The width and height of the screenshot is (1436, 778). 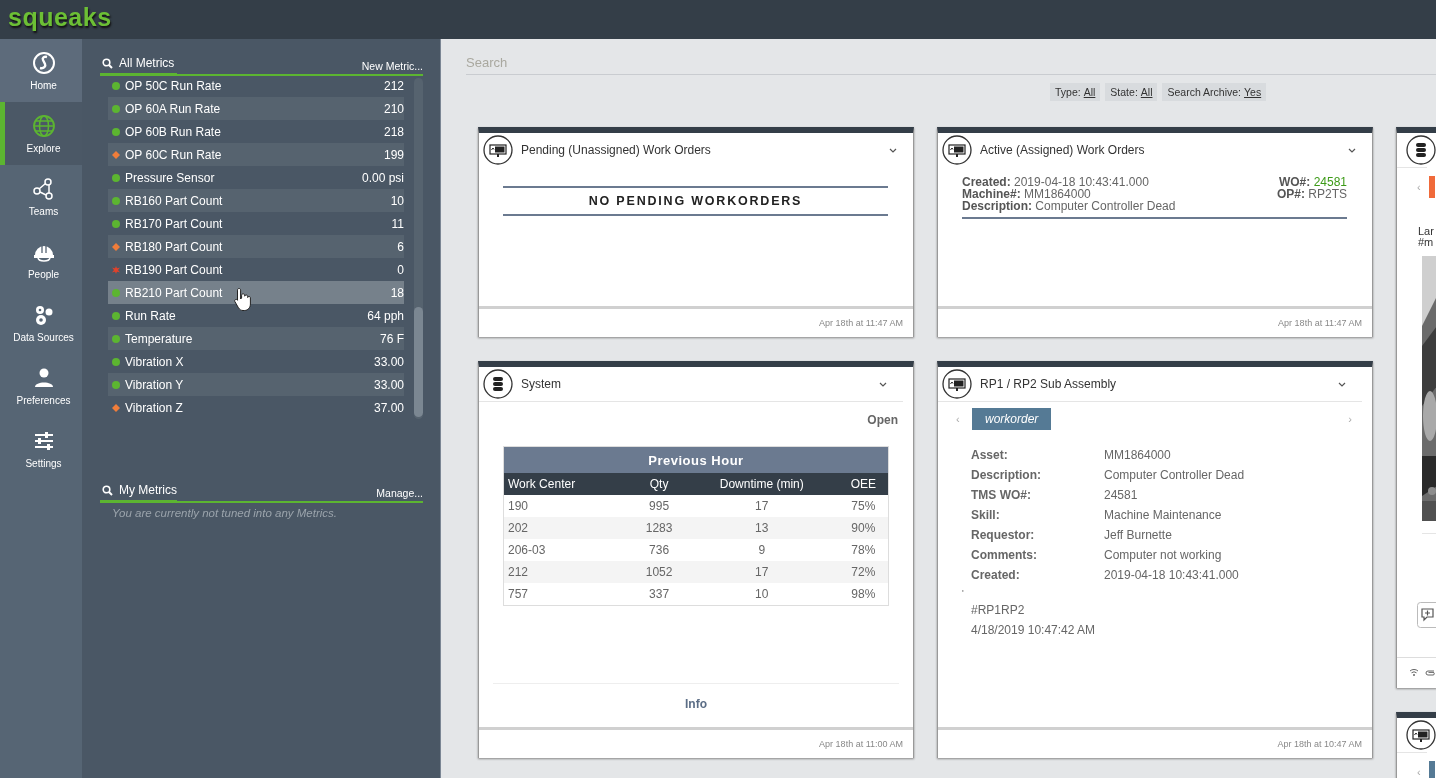 I want to click on nav-item: People, so click(x=41, y=259).